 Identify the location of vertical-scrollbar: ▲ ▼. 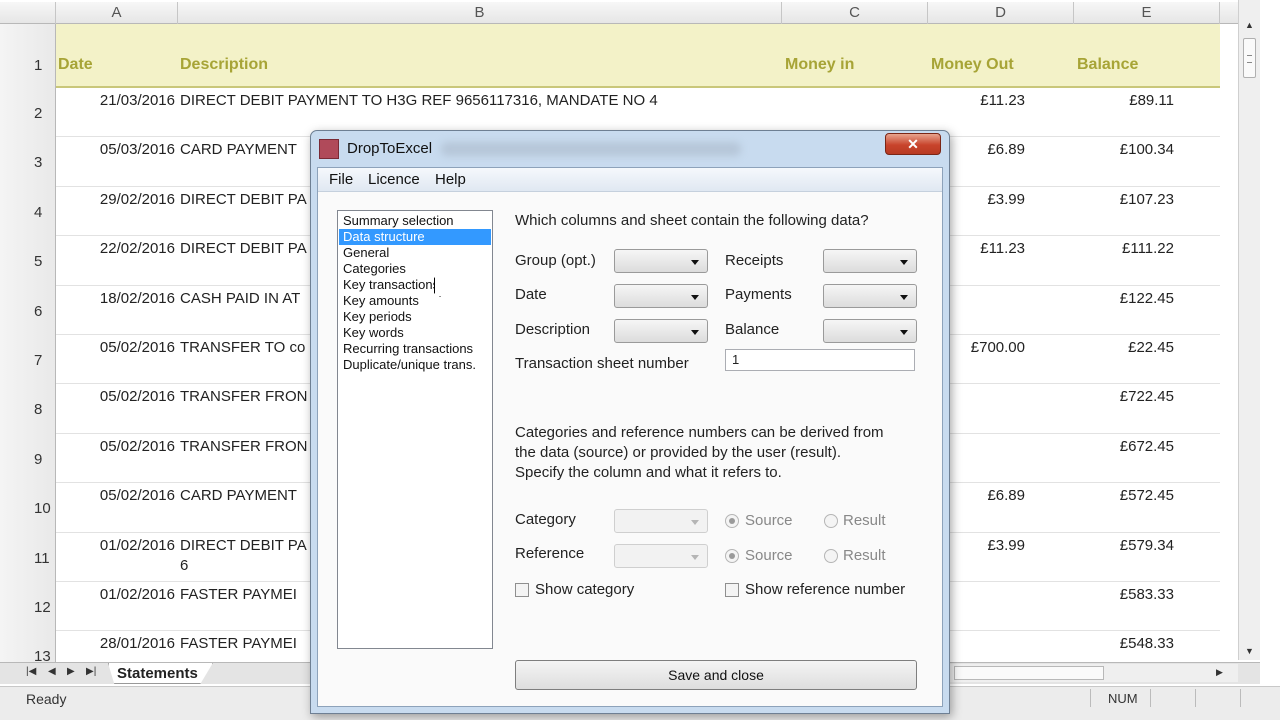
(1249, 330).